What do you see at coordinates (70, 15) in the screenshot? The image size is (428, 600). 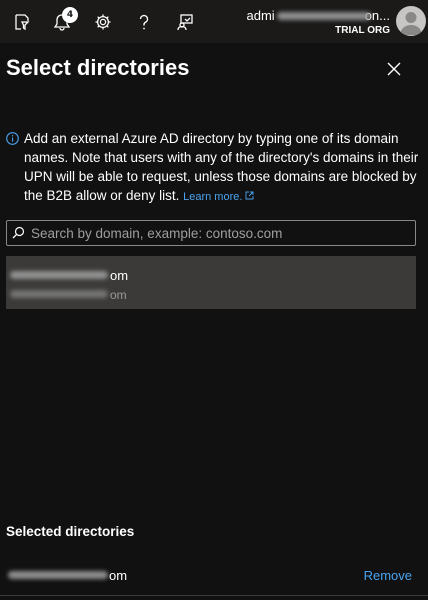 I see `notification-count-badge: 4` at bounding box center [70, 15].